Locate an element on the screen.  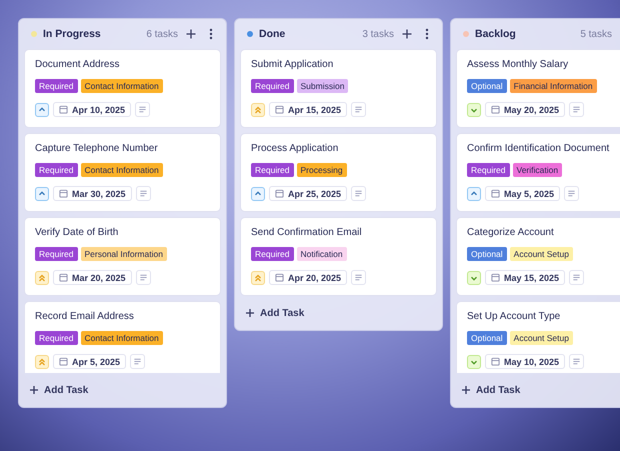
task-tag: Verification is located at coordinates (537, 170).